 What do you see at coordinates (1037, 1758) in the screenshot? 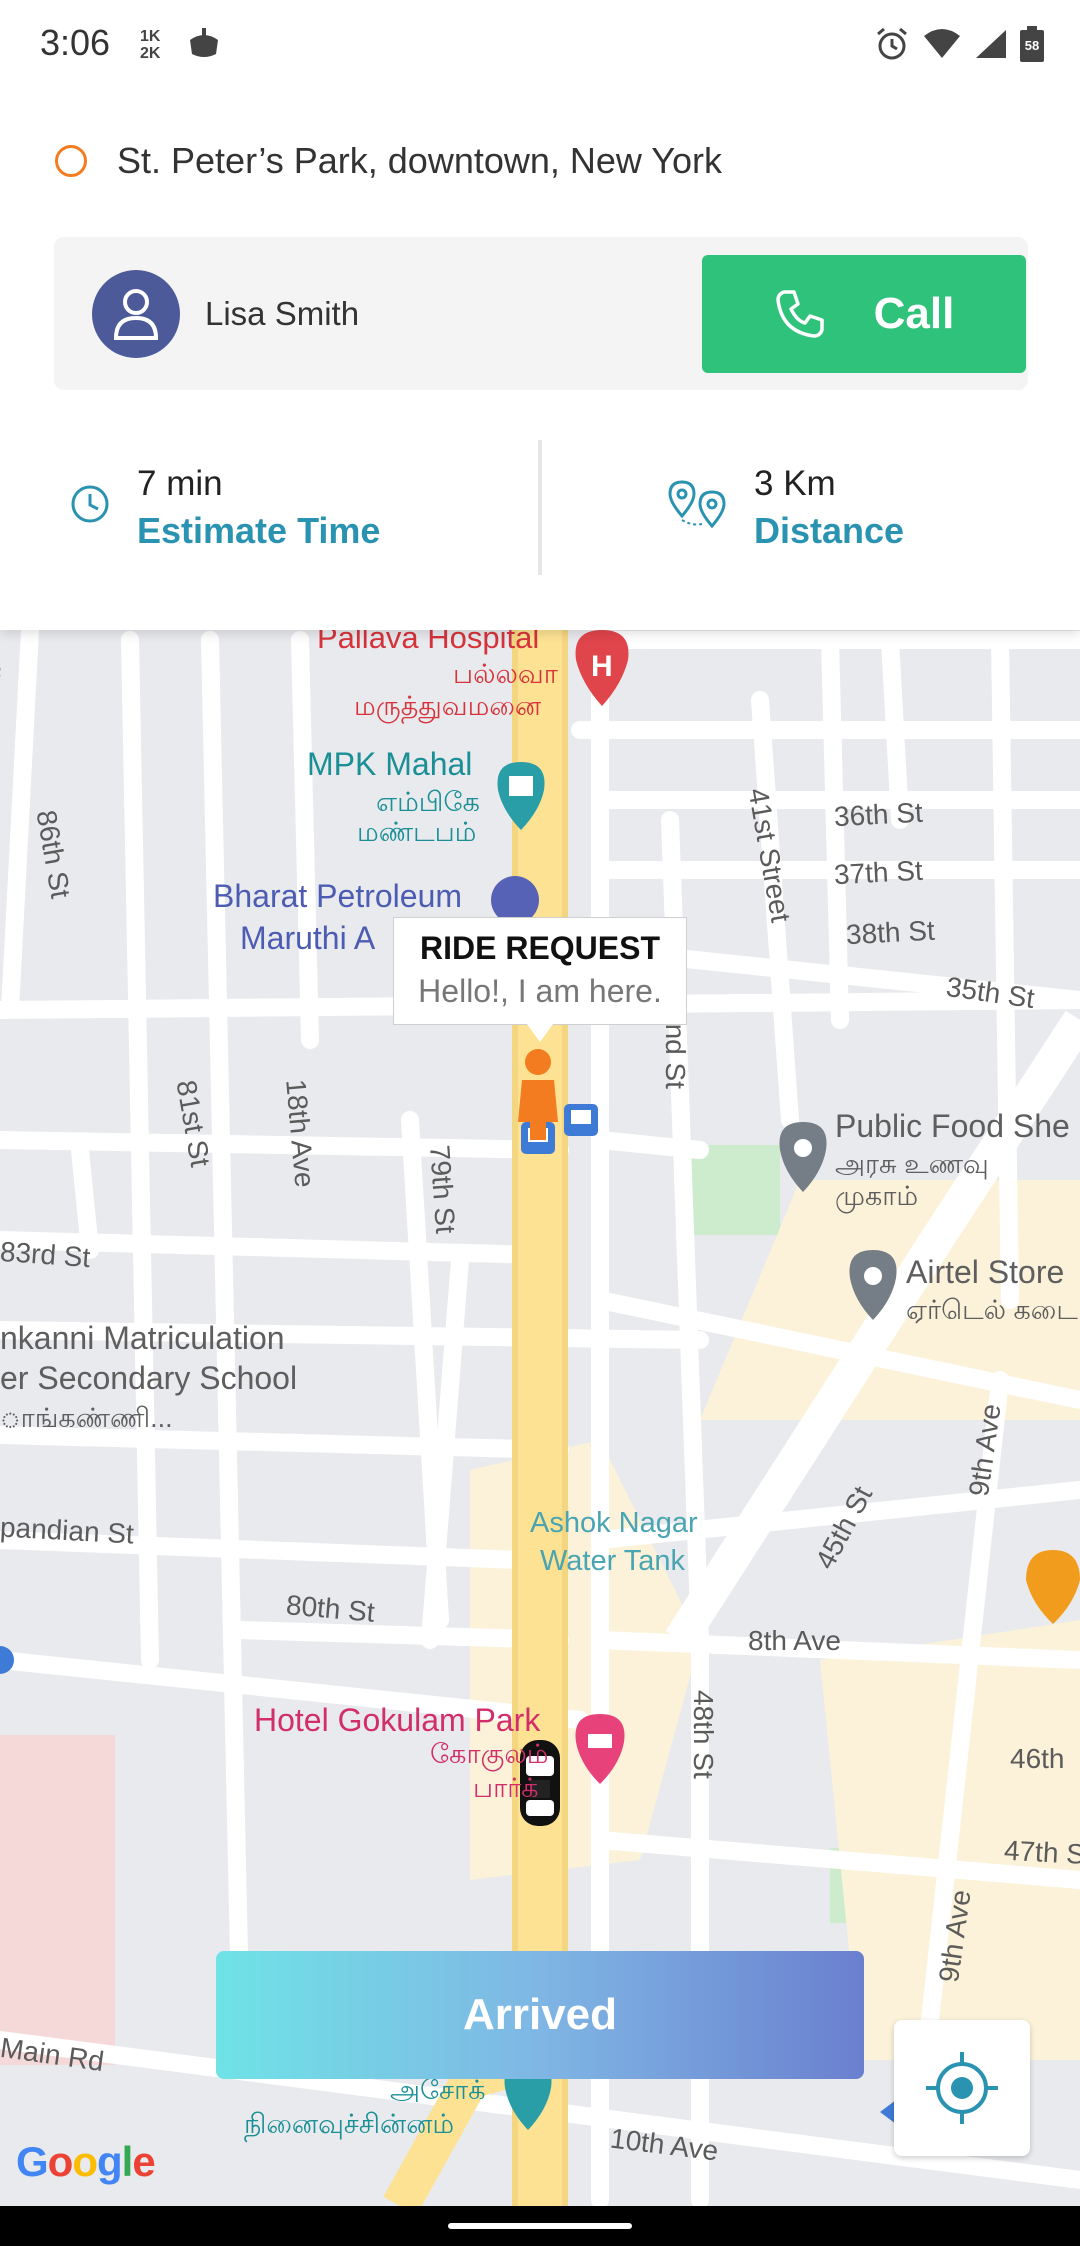
I see `street-label: 46th` at bounding box center [1037, 1758].